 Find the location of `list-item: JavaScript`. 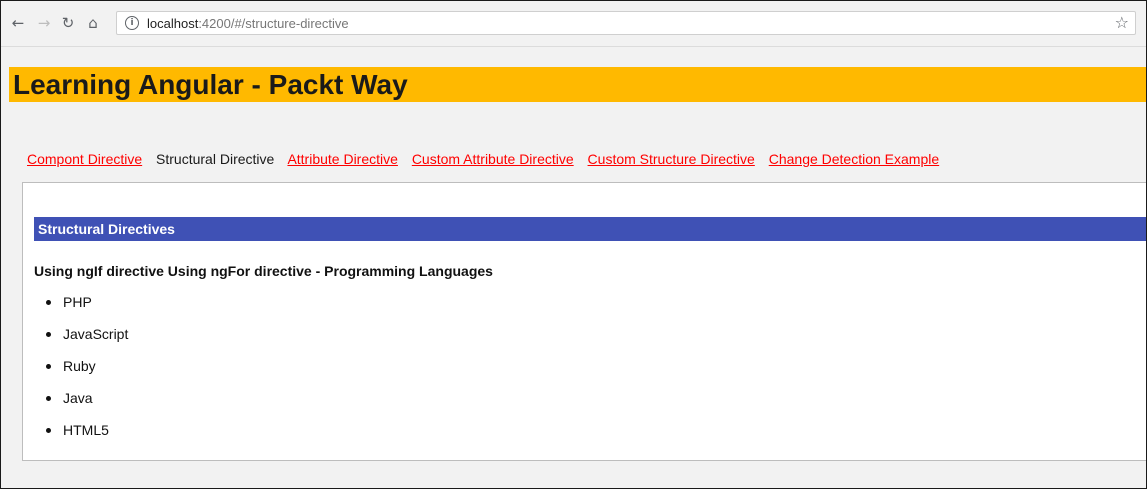

list-item: JavaScript is located at coordinates (81, 334).